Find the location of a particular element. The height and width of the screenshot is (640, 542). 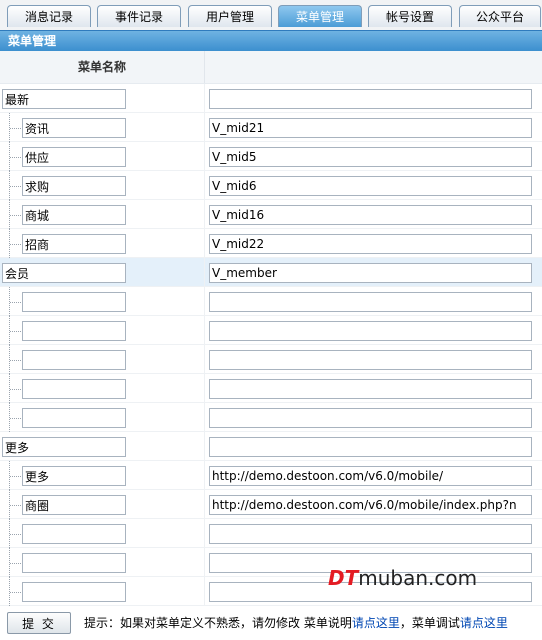

column-header-menu-name: 菜单名称 is located at coordinates (102, 67).